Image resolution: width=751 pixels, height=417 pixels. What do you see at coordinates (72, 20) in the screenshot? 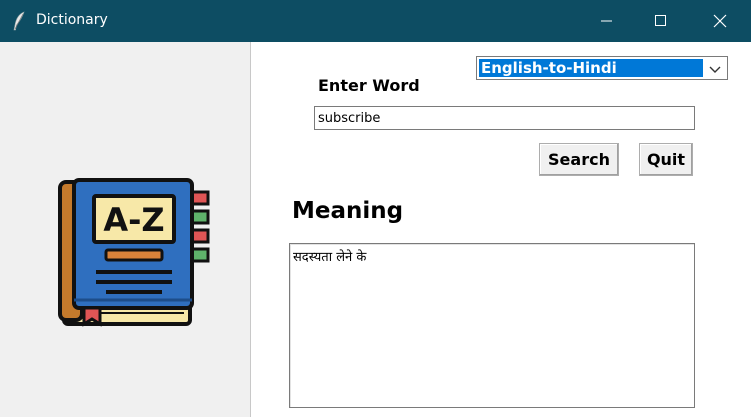
I see `window-title: Dictionary` at bounding box center [72, 20].